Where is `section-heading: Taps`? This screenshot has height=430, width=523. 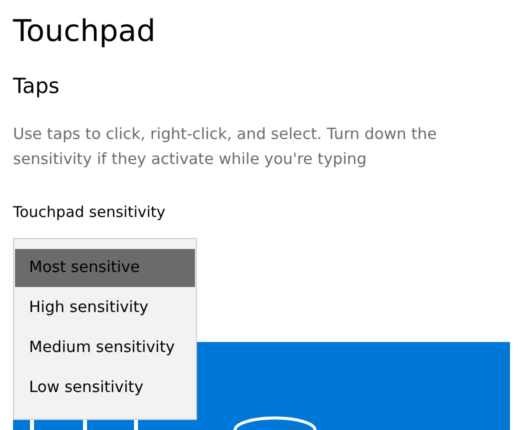
section-heading: Taps is located at coordinates (36, 86).